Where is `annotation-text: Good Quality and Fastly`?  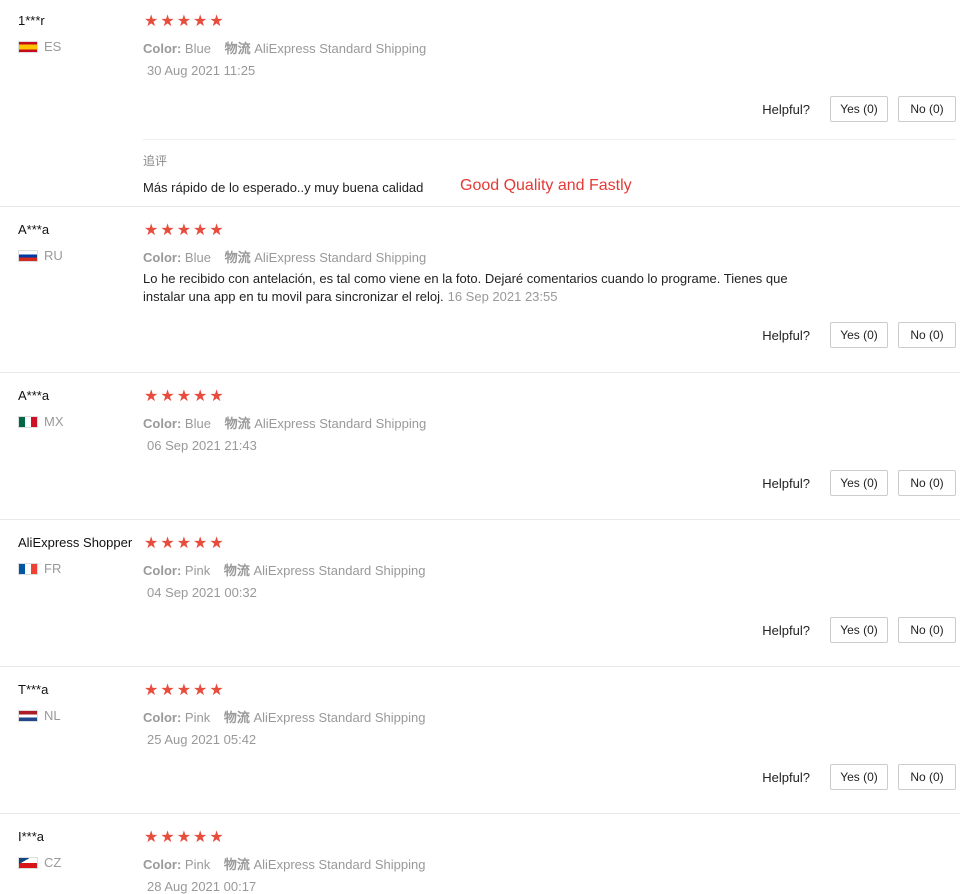
annotation-text: Good Quality and Fastly is located at coordinates (546, 185).